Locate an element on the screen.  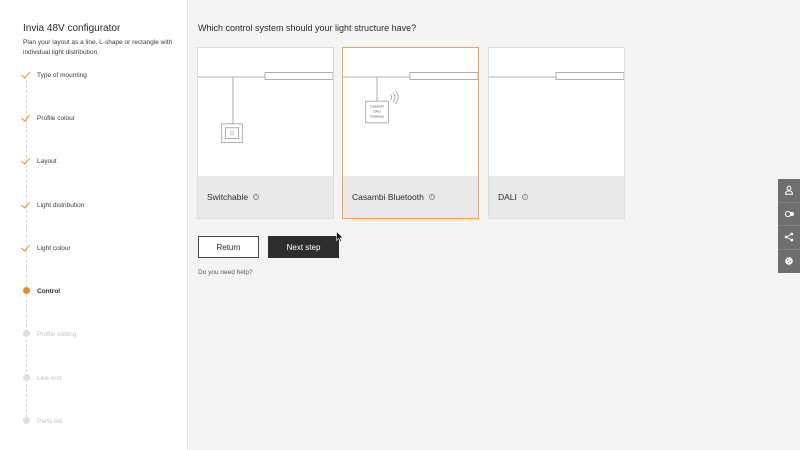
step-control: Control is located at coordinates (98, 291).